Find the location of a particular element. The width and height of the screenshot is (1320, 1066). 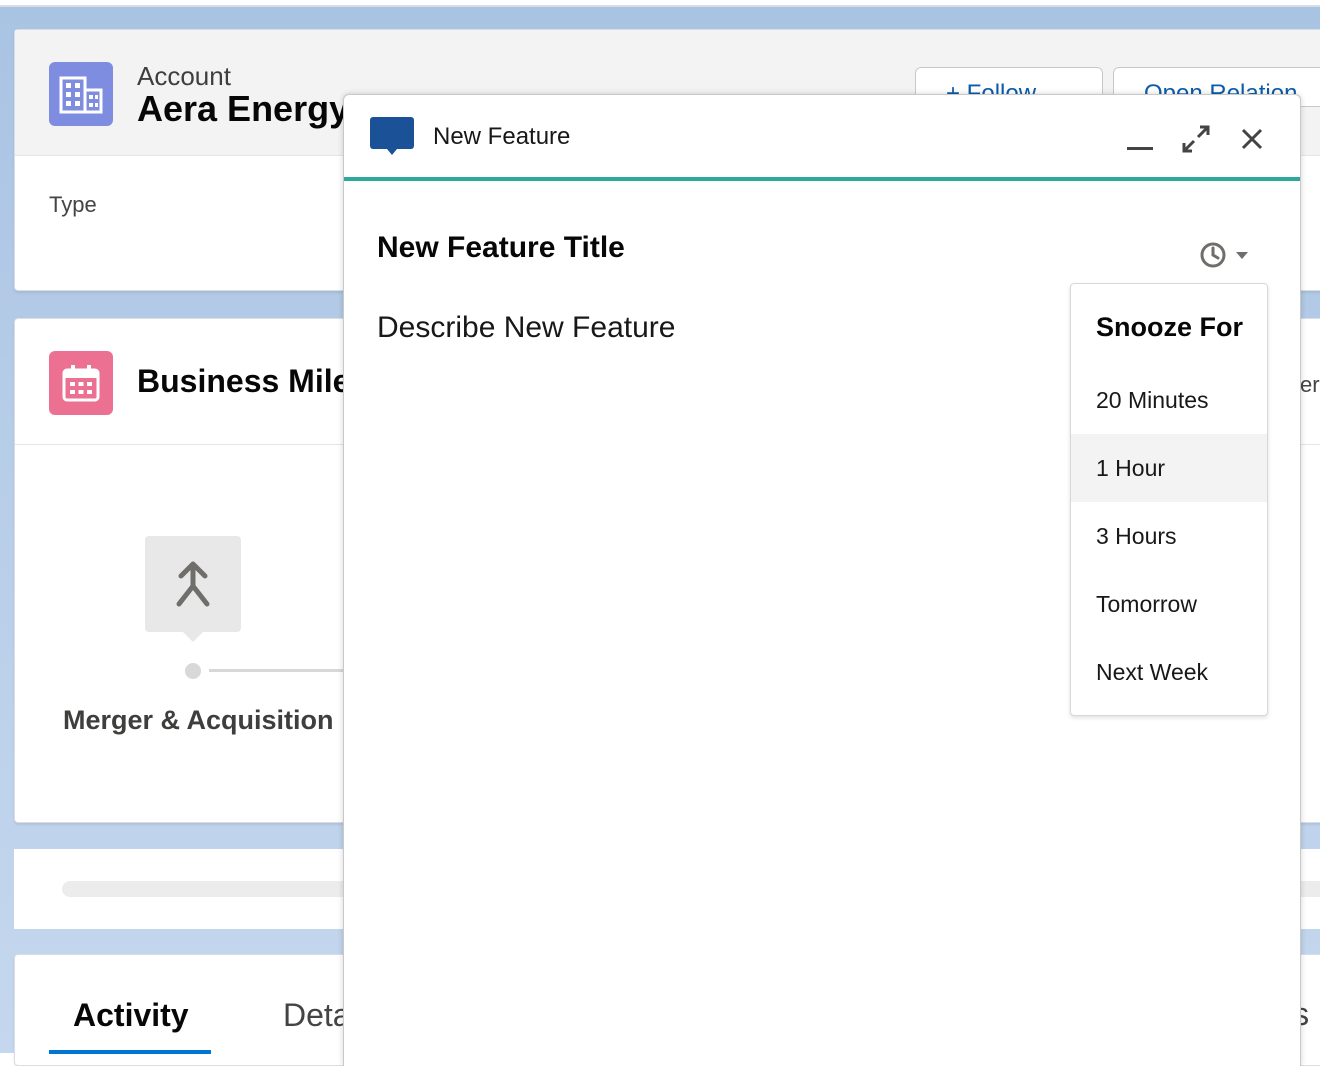

close-icon is located at coordinates (1252, 139).